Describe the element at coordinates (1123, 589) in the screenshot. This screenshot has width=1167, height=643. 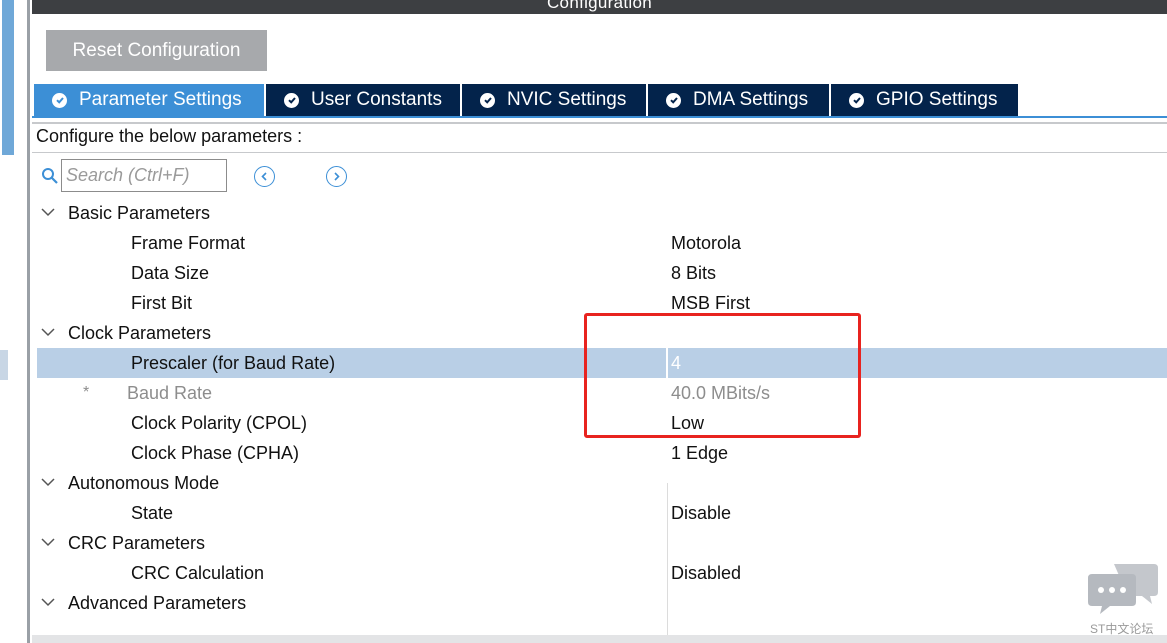
I see `chat-bubble-icon` at that location.